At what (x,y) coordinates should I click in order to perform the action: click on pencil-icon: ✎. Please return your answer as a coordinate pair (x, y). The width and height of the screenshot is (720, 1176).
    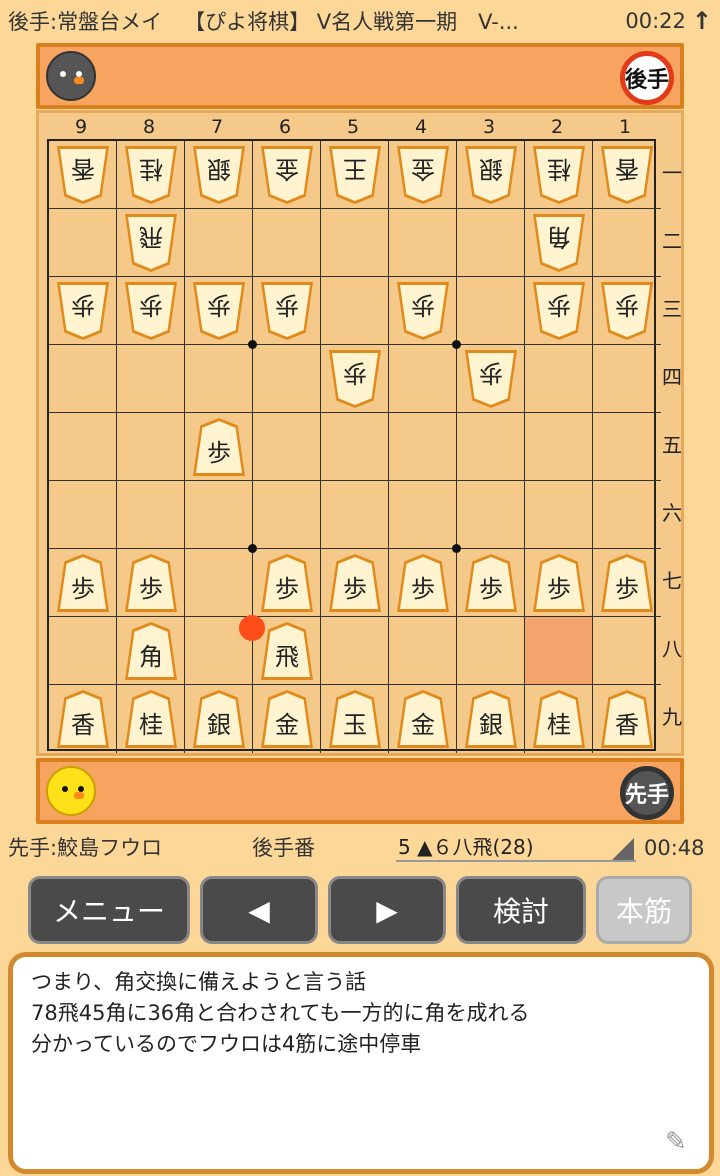
    Looking at the image, I should click on (680, 1142).